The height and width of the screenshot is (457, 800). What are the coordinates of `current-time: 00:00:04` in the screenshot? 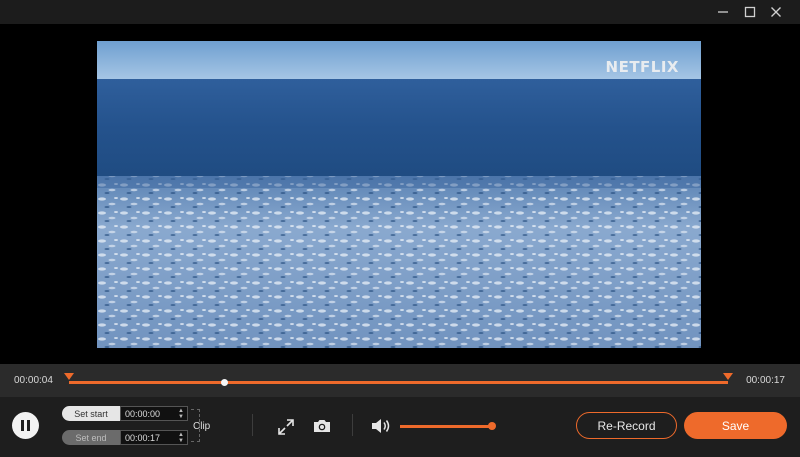 It's located at (33, 380).